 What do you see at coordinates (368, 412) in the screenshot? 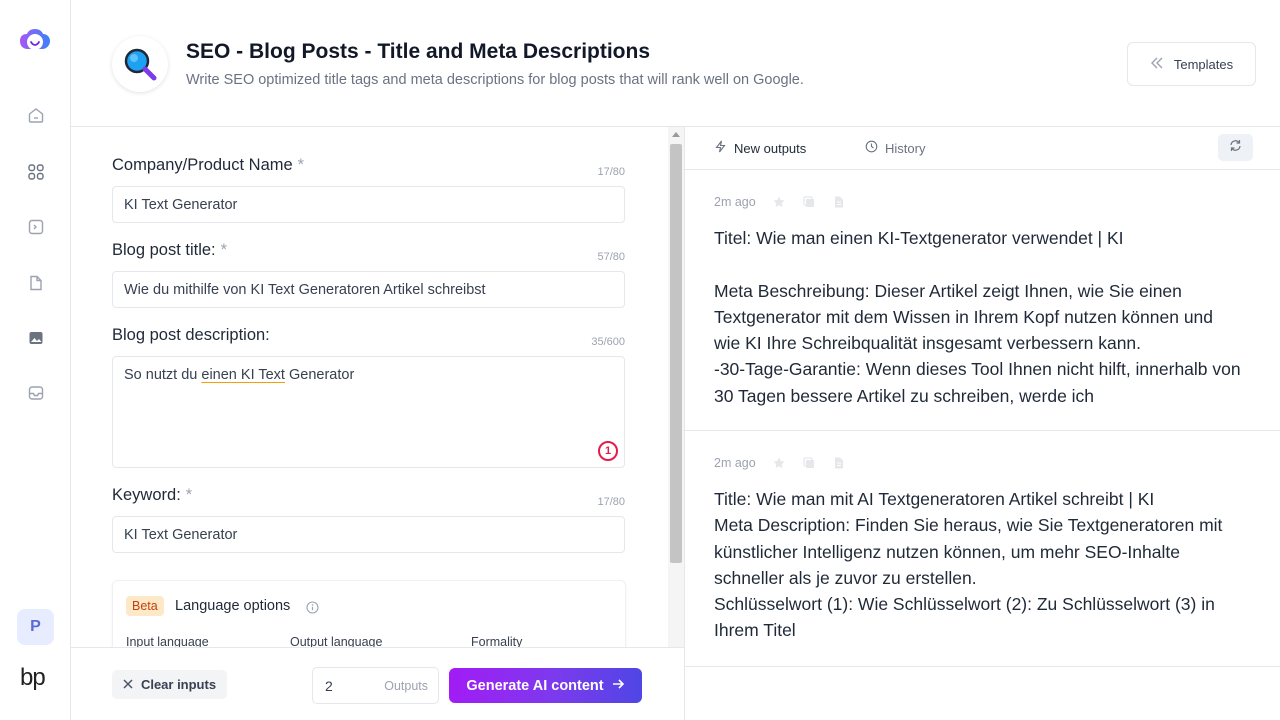
I see `blog-description-textarea: So nutzt du einen KI Text Generator 1` at bounding box center [368, 412].